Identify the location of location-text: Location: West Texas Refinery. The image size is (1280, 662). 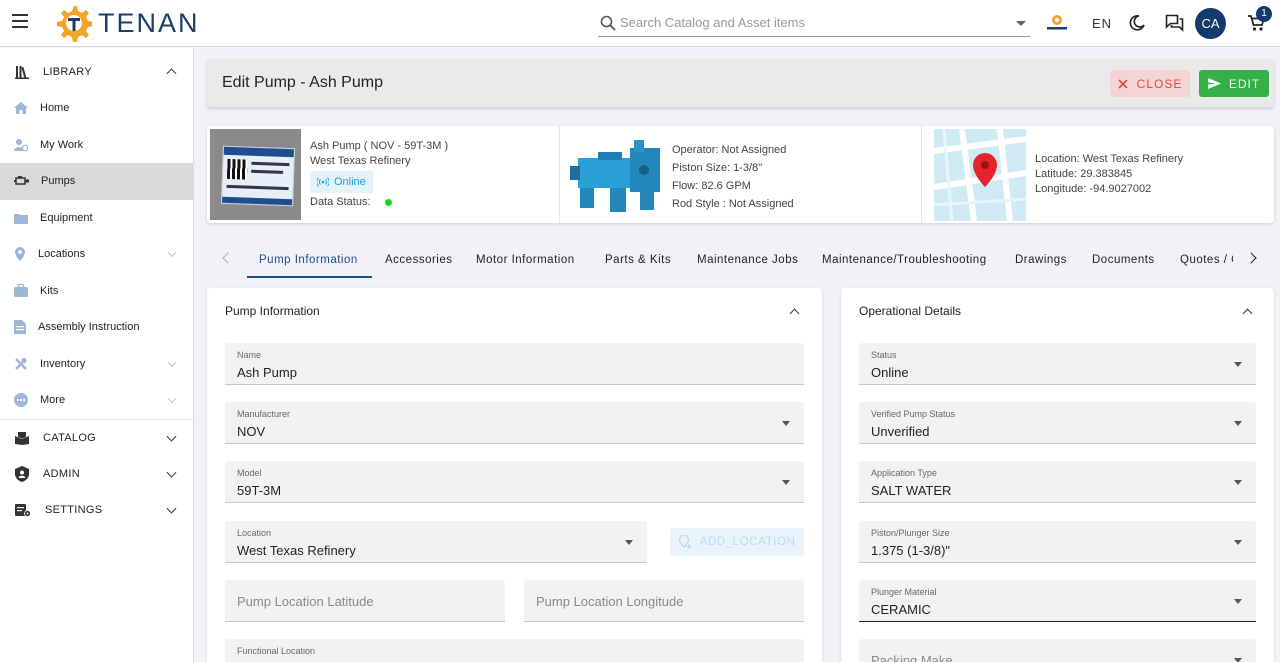
(1109, 159).